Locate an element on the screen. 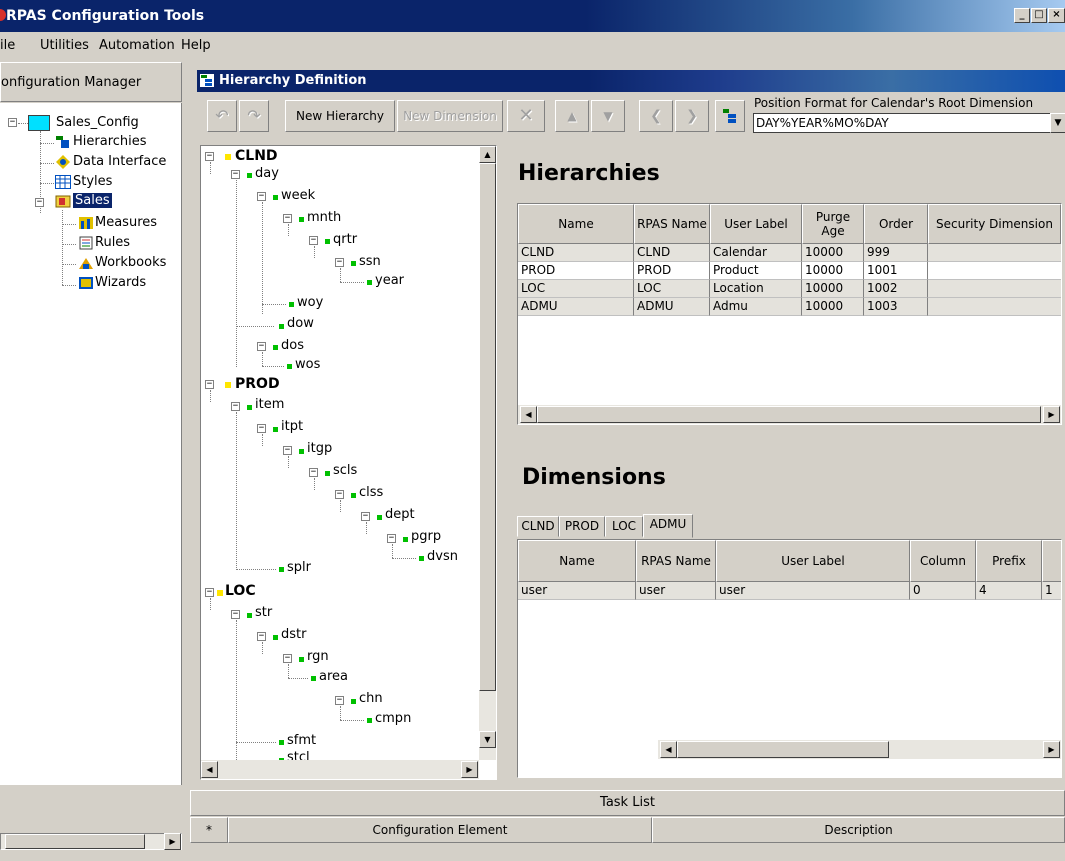  position-format-select: DAY%YEAR%MO%DAY is located at coordinates (902, 123).